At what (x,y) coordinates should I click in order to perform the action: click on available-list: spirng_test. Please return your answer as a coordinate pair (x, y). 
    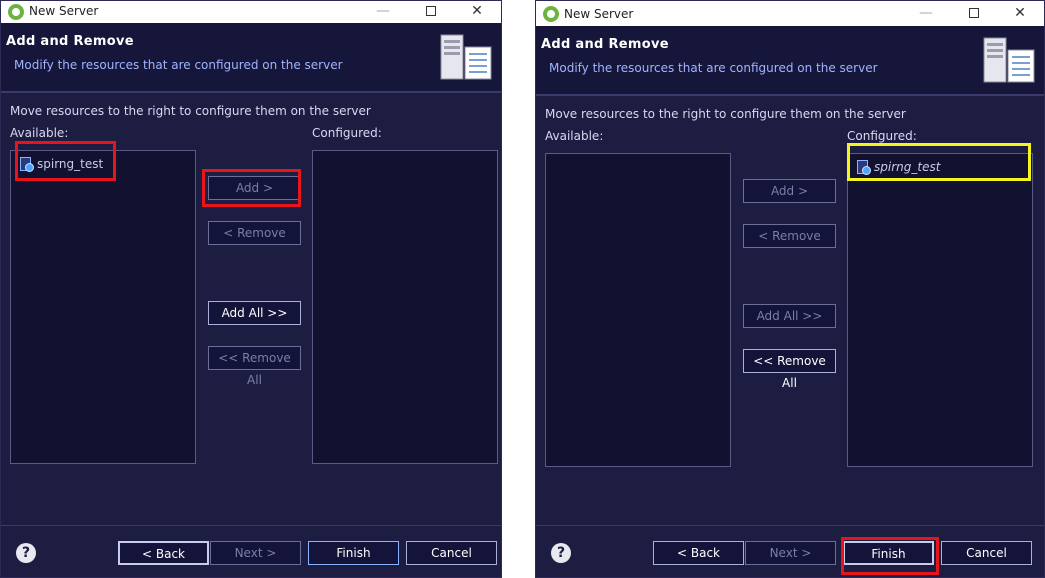
    Looking at the image, I should click on (103, 307).